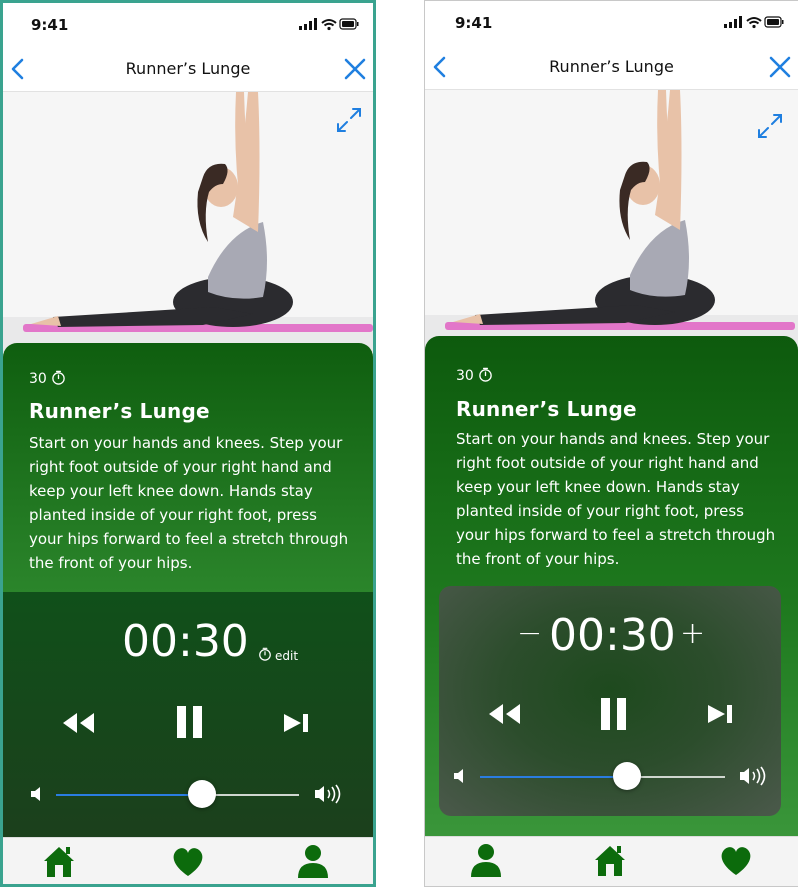 Image resolution: width=798 pixels, height=887 pixels. I want to click on edit-timer-button: edit, so click(278, 655).